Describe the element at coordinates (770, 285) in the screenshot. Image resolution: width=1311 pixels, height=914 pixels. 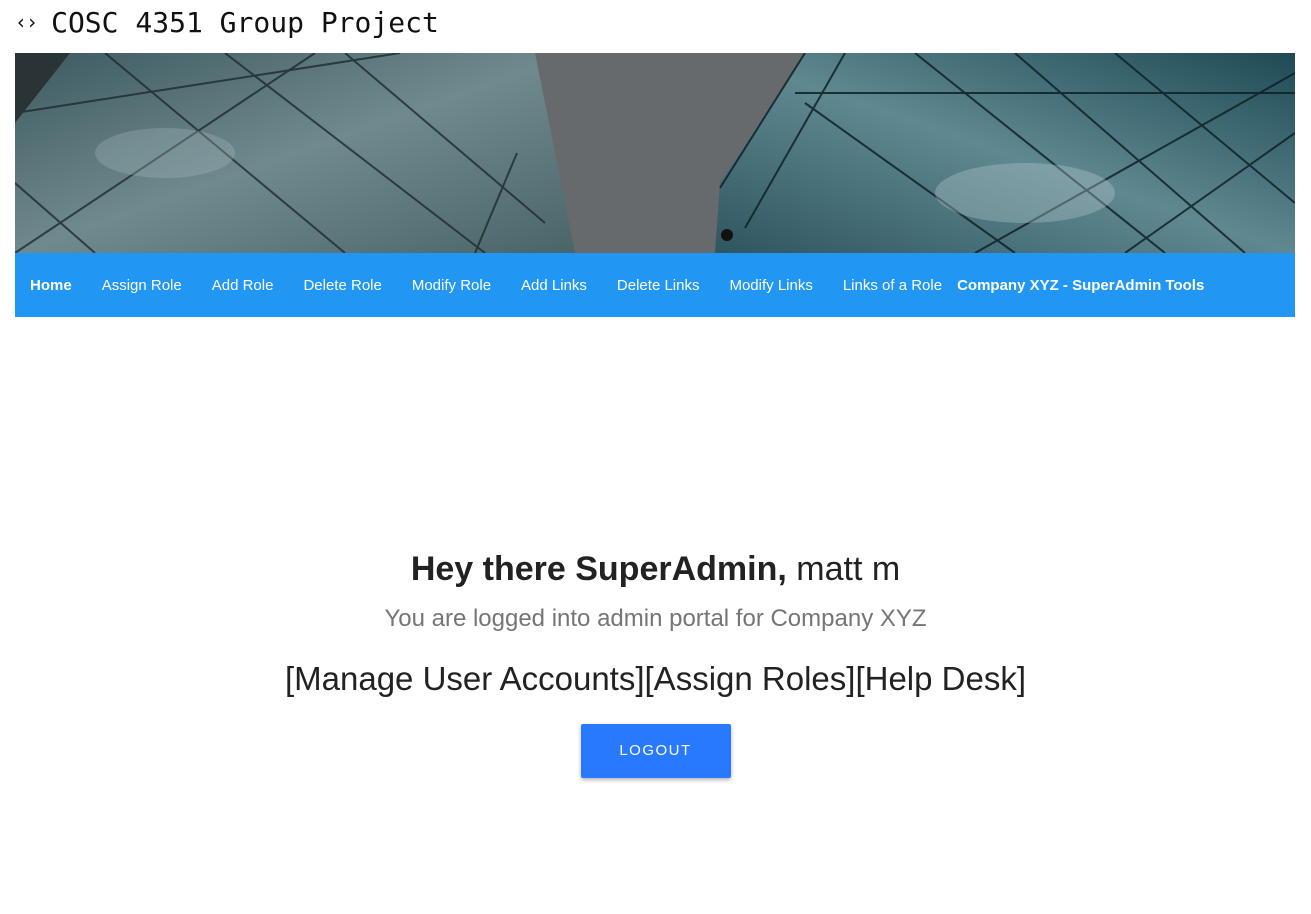
I see `nav-modify-links: Modify Links` at that location.